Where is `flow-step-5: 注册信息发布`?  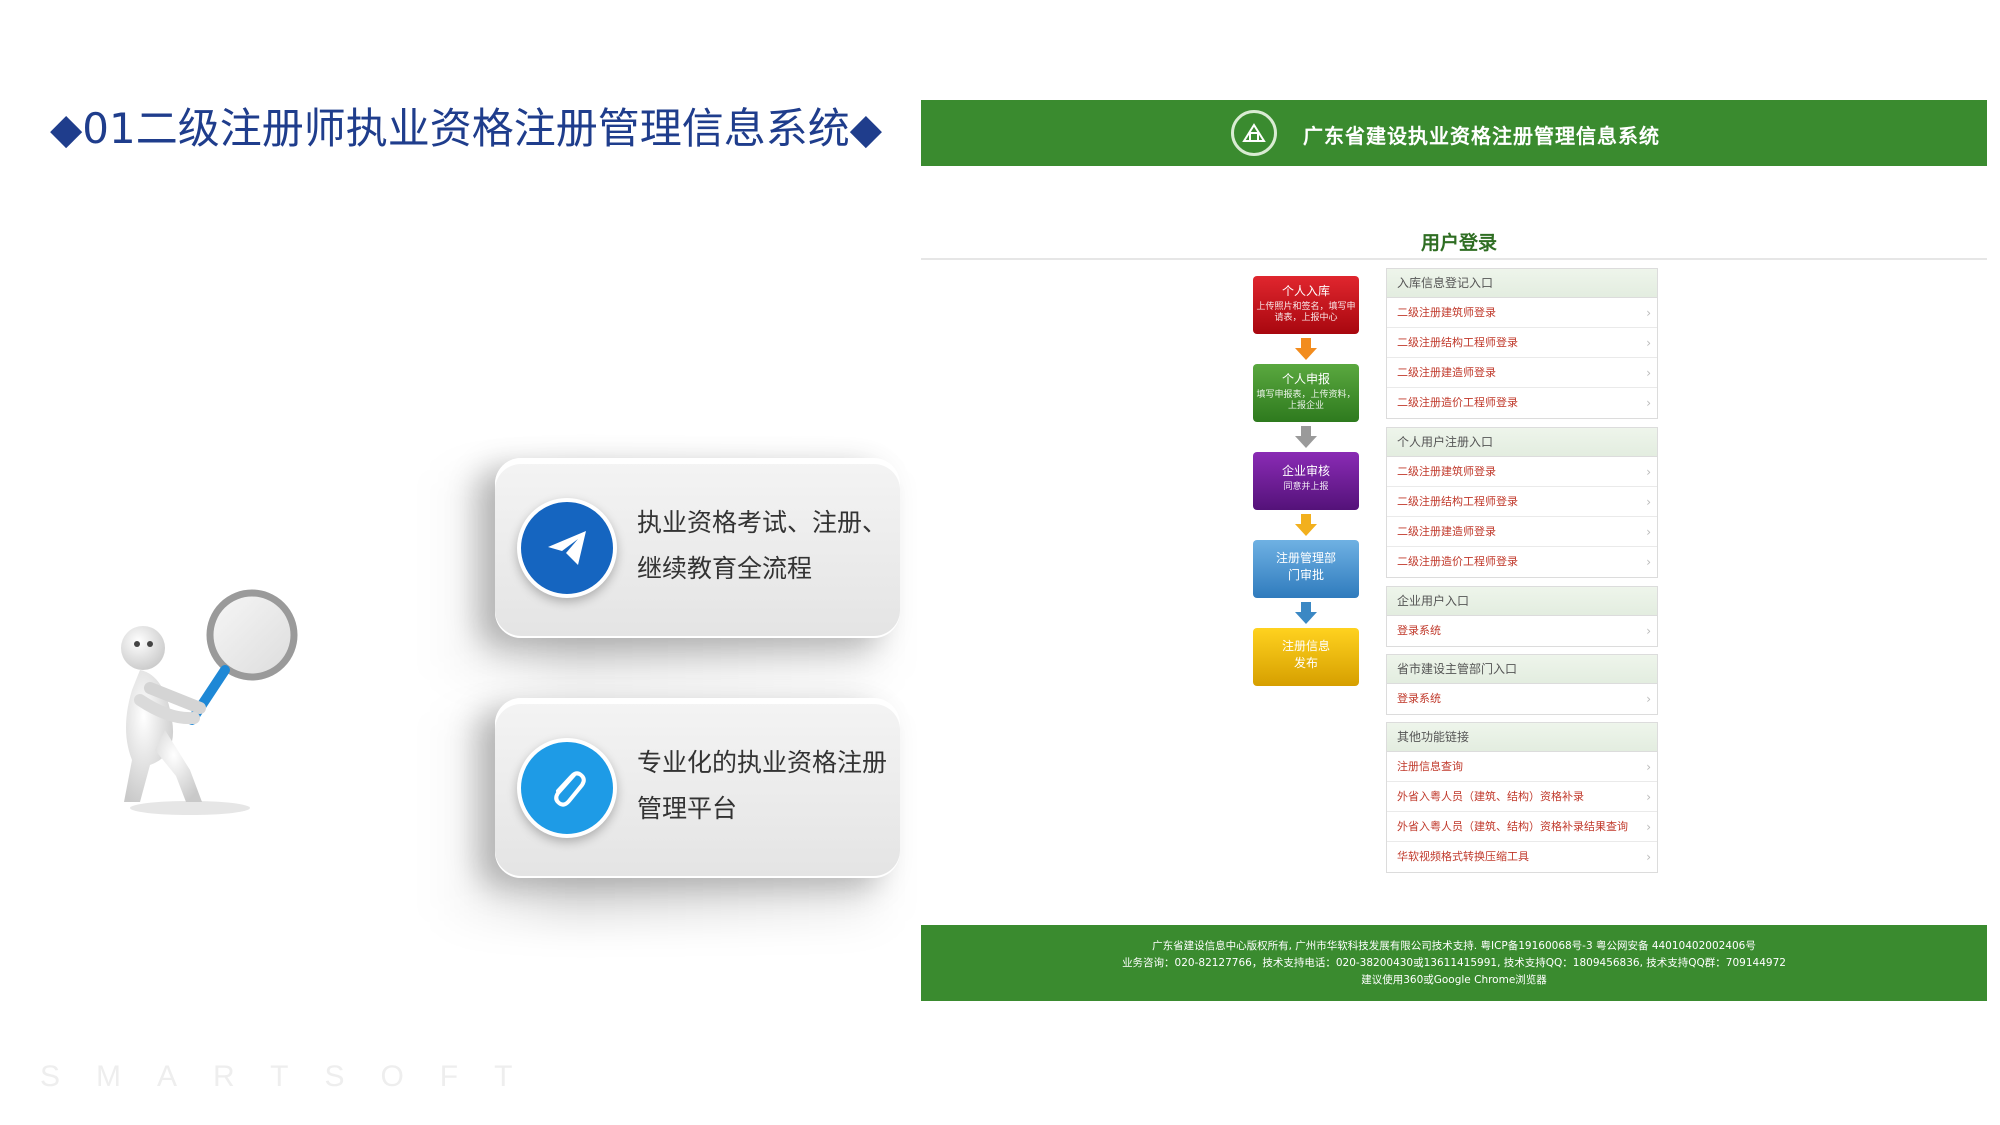 flow-step-5: 注册信息发布 is located at coordinates (1306, 657).